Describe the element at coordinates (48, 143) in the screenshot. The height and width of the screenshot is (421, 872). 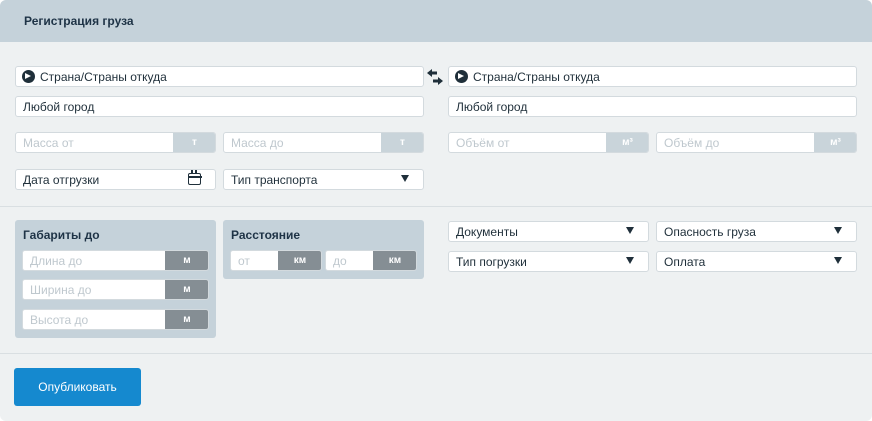
I see `mass-from-placeholder: Масса от` at that location.